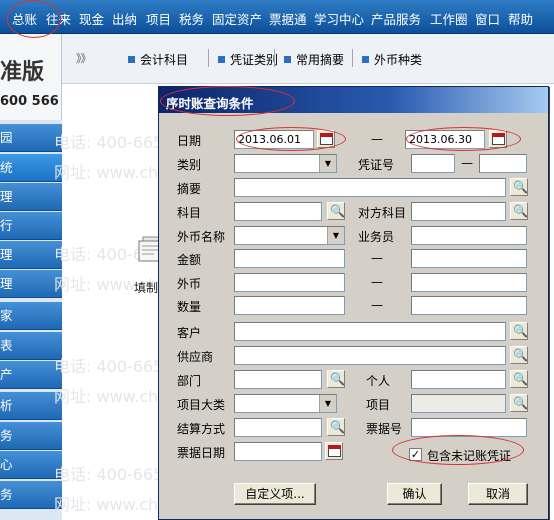  Describe the element at coordinates (158, 59) in the screenshot. I see `toolbar-accounts: 会计科目` at that location.